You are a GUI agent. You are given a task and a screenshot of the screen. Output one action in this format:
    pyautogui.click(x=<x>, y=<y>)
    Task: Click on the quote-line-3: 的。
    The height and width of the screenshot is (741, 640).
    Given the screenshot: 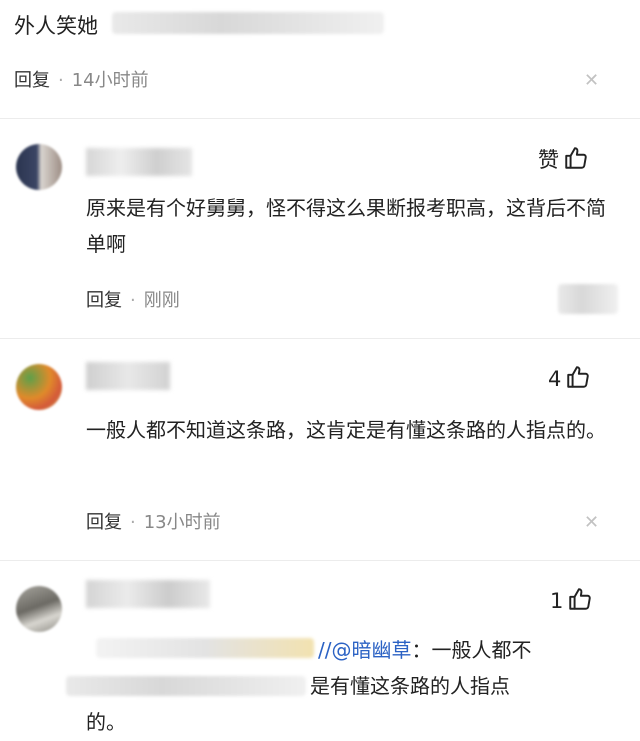 What is the action you would take?
    pyautogui.click(x=106, y=722)
    